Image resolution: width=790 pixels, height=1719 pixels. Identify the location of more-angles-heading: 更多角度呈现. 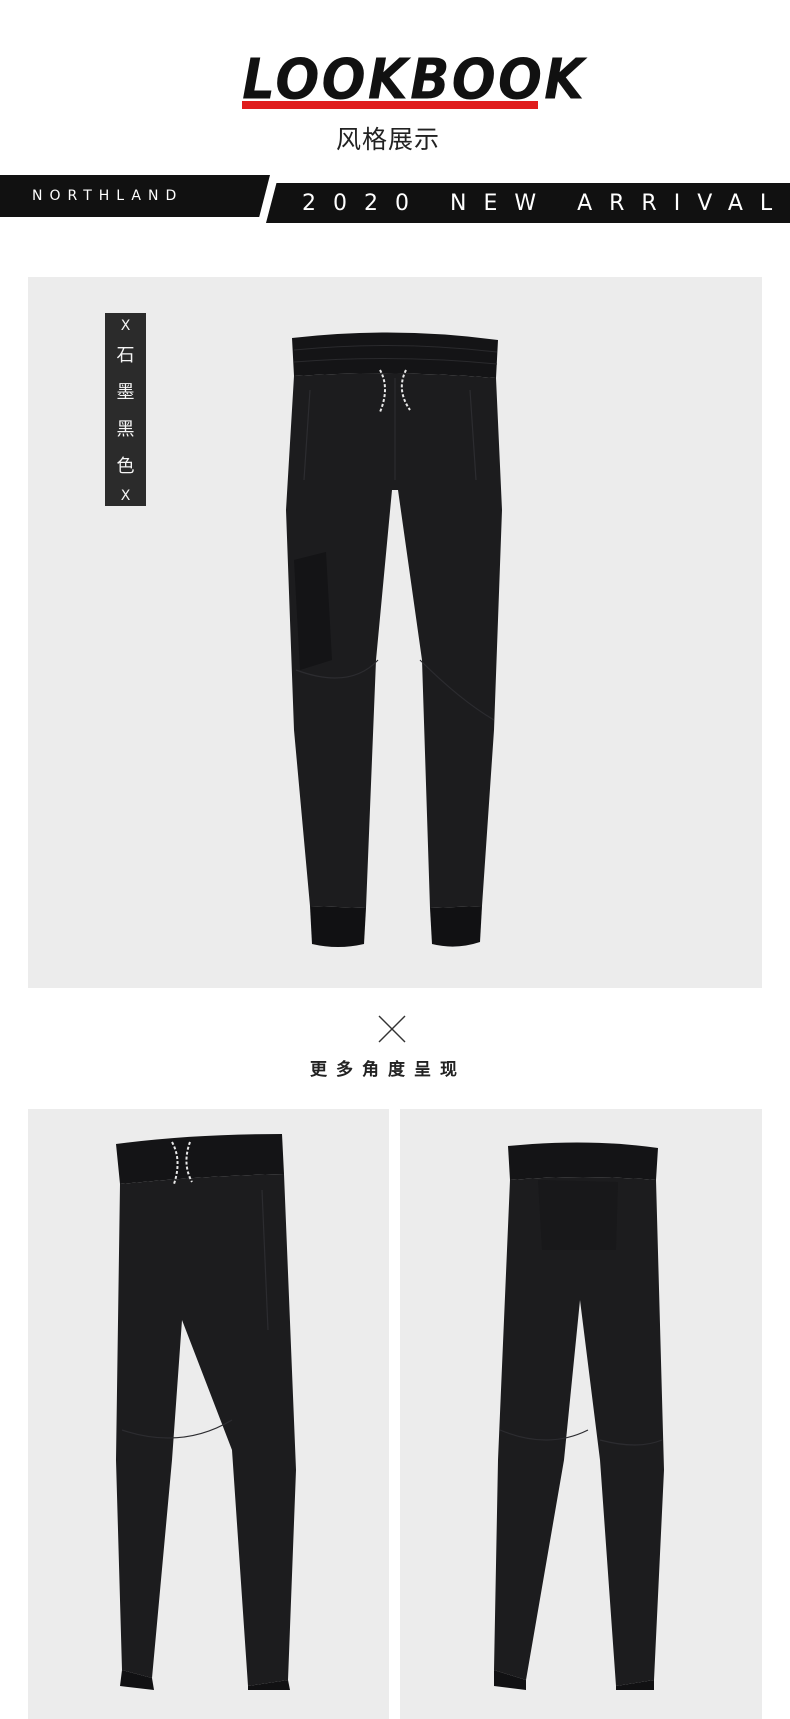
(388, 1070).